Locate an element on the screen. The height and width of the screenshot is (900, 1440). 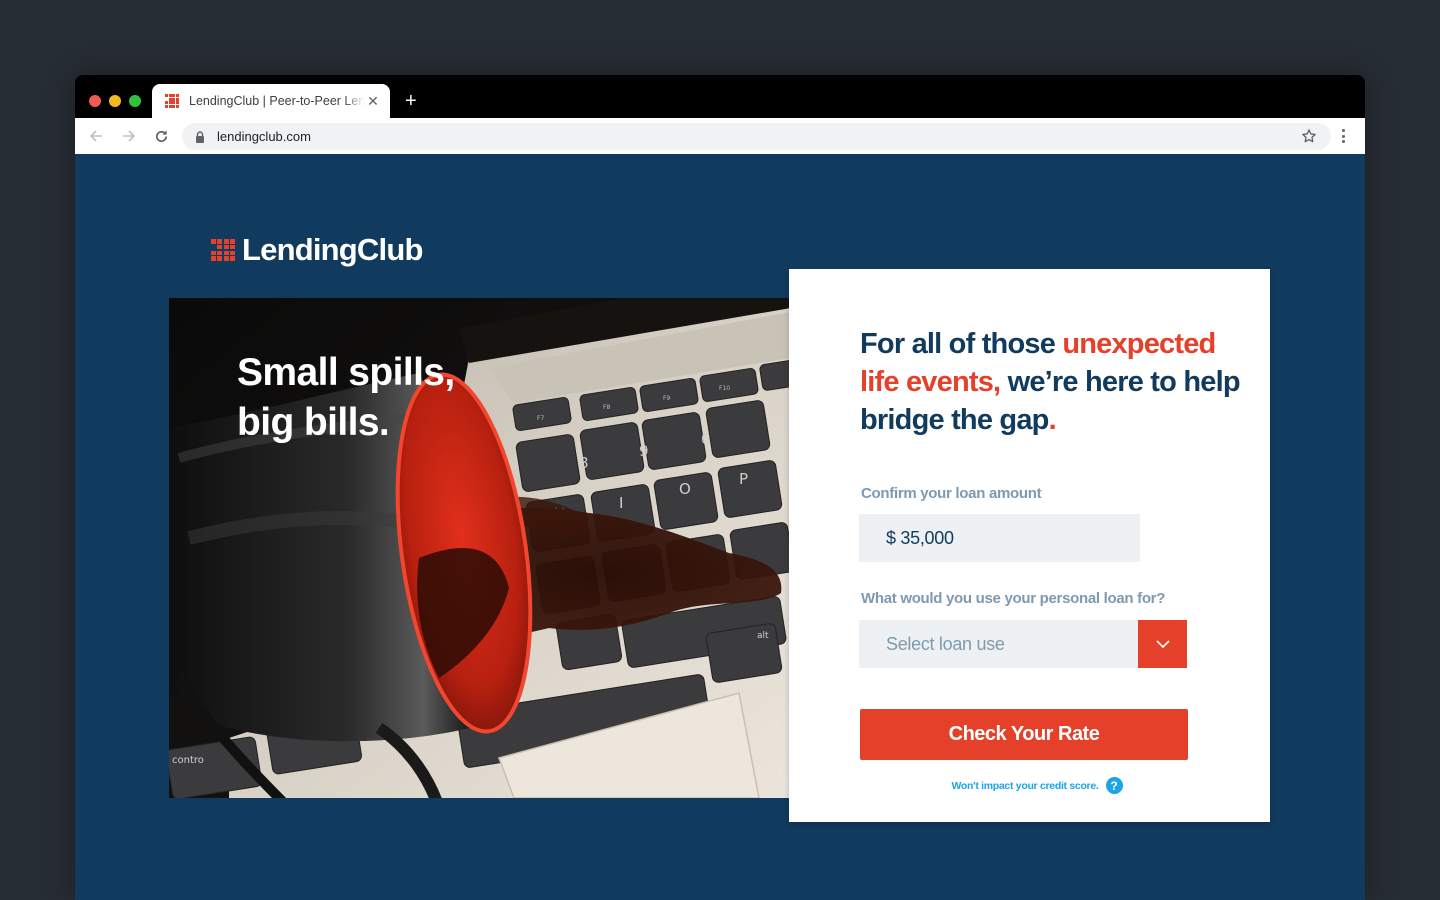
reload-button is located at coordinates (161, 136).